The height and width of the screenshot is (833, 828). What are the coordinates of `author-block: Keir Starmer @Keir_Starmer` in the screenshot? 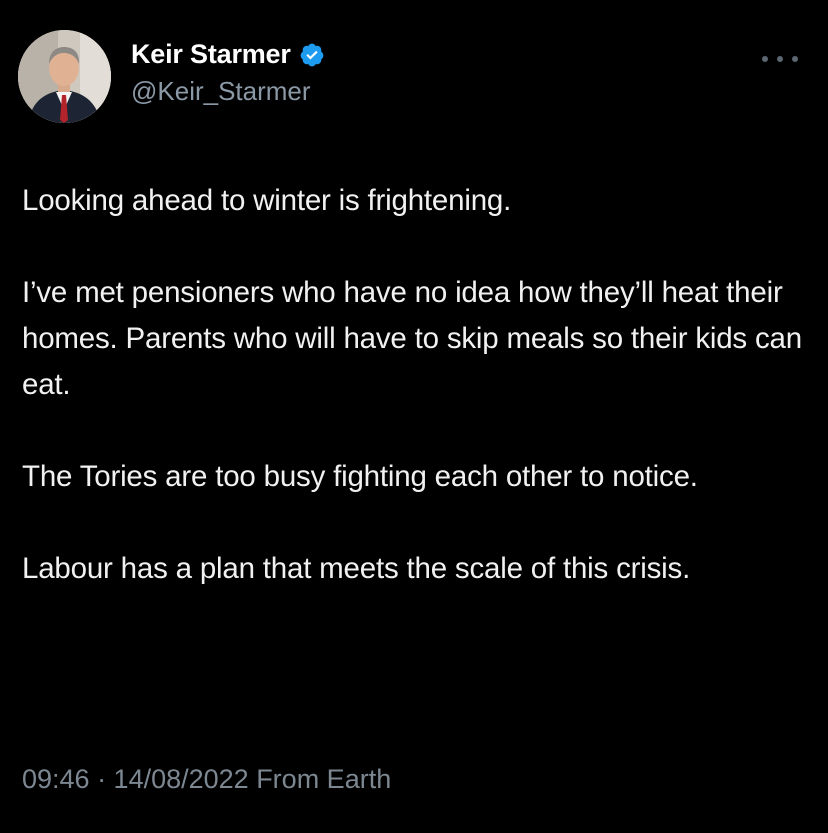 It's located at (228, 73).